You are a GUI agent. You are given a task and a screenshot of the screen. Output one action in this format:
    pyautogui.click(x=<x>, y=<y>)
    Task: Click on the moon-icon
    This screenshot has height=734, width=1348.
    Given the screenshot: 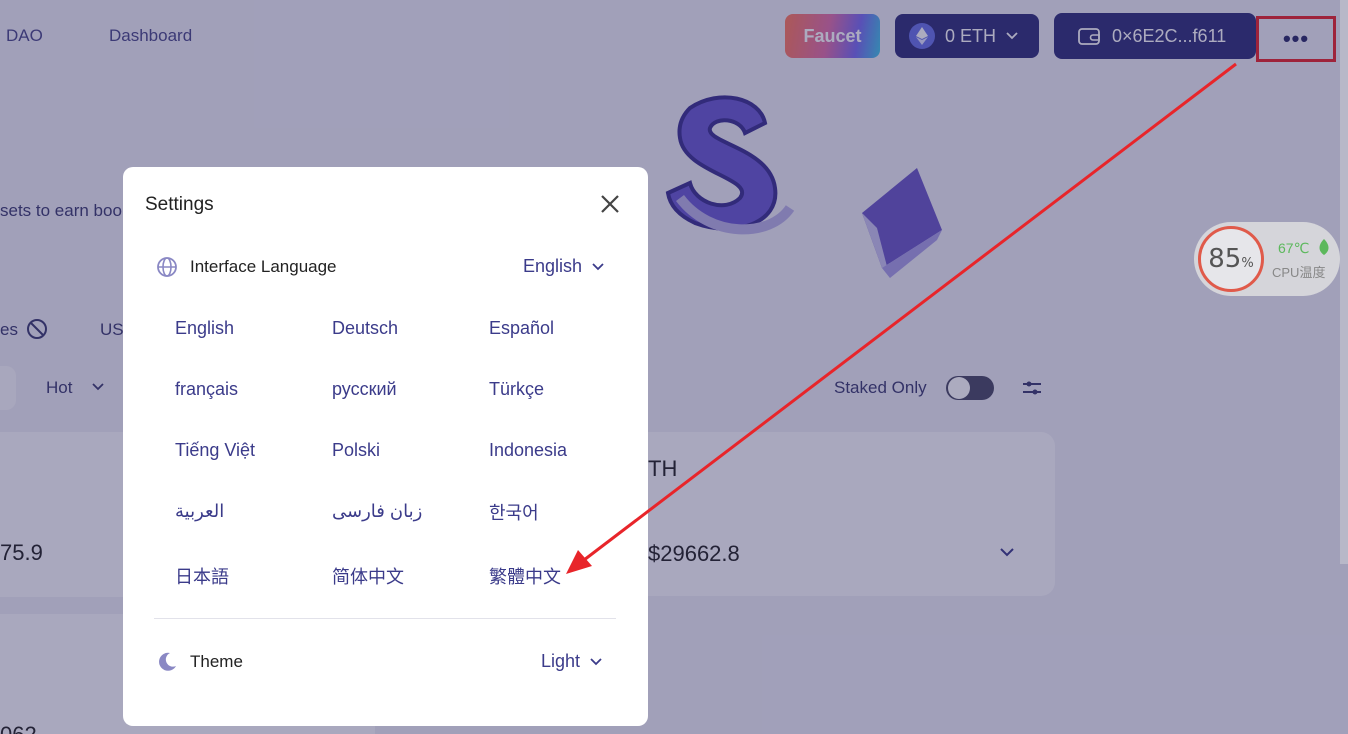 What is the action you would take?
    pyautogui.click(x=167, y=661)
    